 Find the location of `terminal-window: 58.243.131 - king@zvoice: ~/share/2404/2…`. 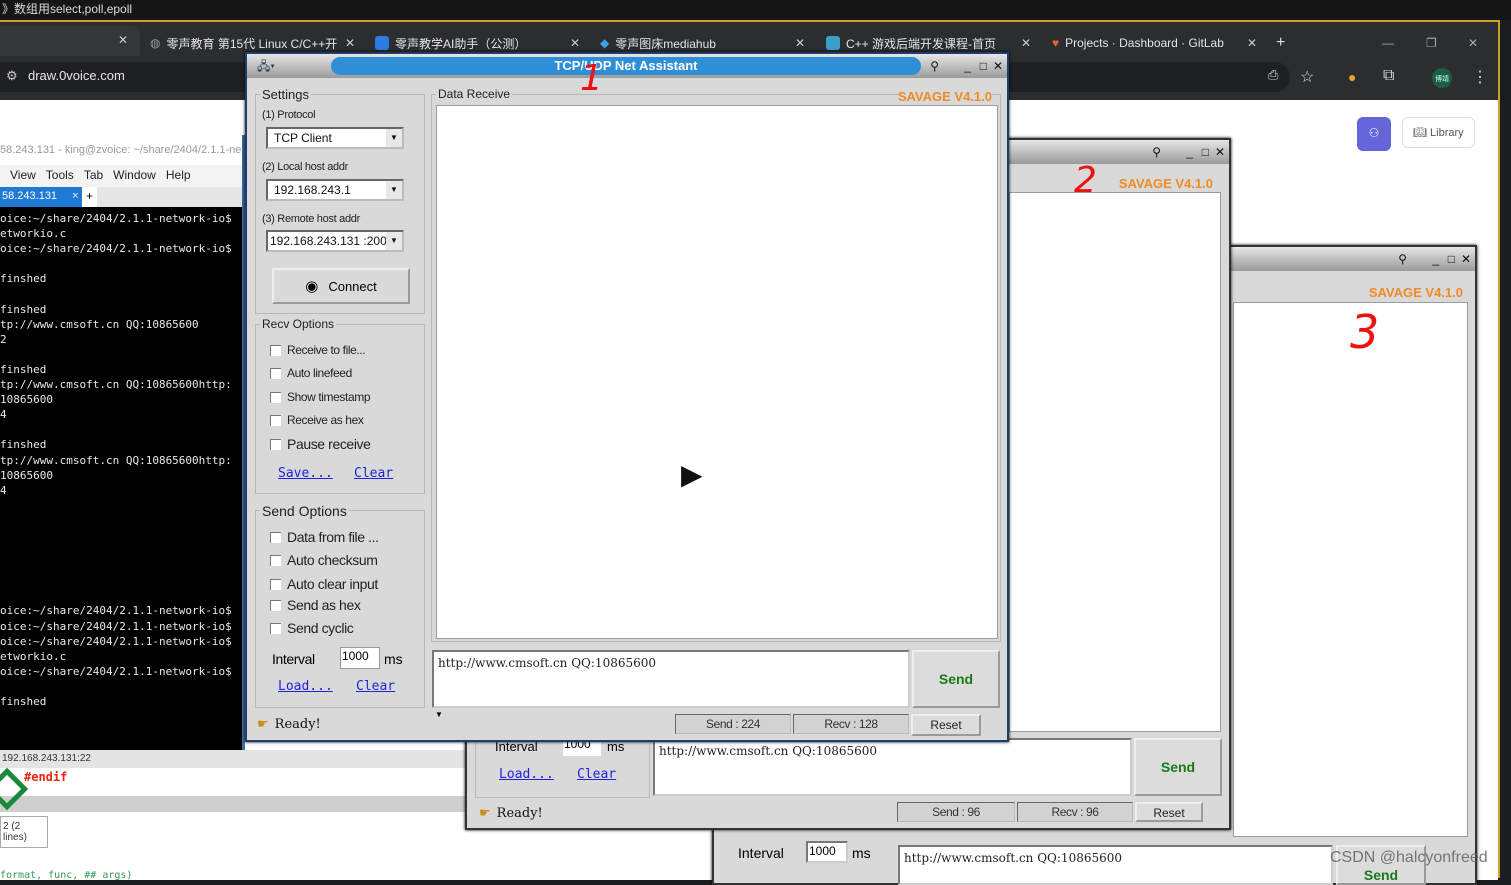

terminal-window: 58.243.131 - king@zvoice: ~/share/2404/2… is located at coordinates (122, 442).